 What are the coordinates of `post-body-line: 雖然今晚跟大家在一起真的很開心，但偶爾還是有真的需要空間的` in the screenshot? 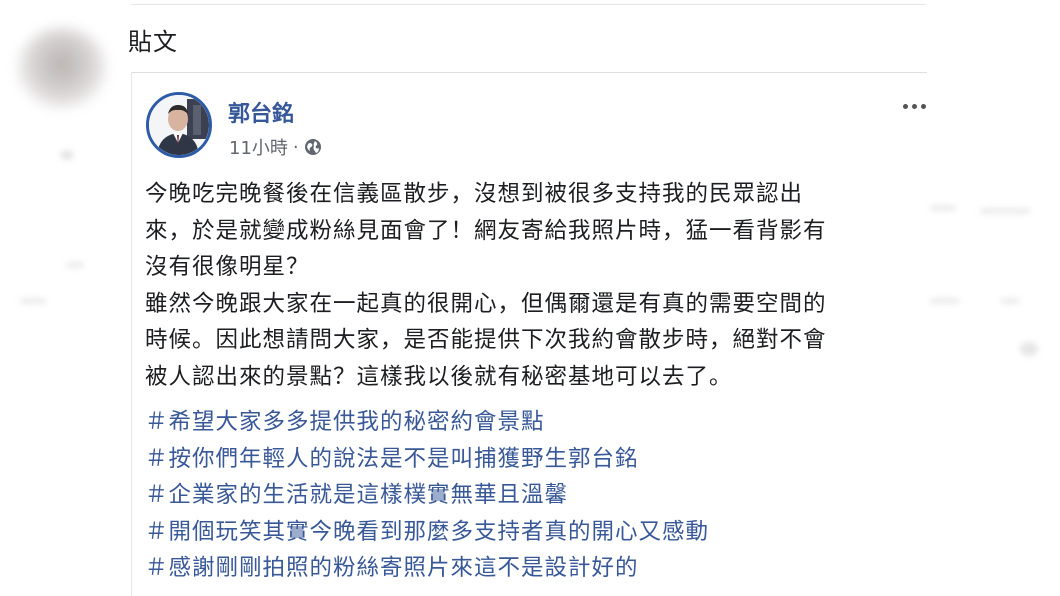 It's located at (486, 303).